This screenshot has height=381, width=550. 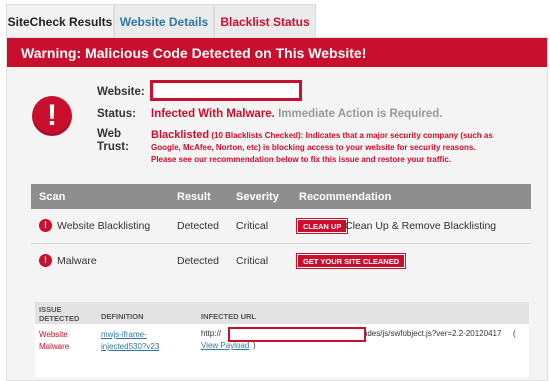 I want to click on scan-recommendation: Clean Up & Remove Blacklisting, so click(x=421, y=226).